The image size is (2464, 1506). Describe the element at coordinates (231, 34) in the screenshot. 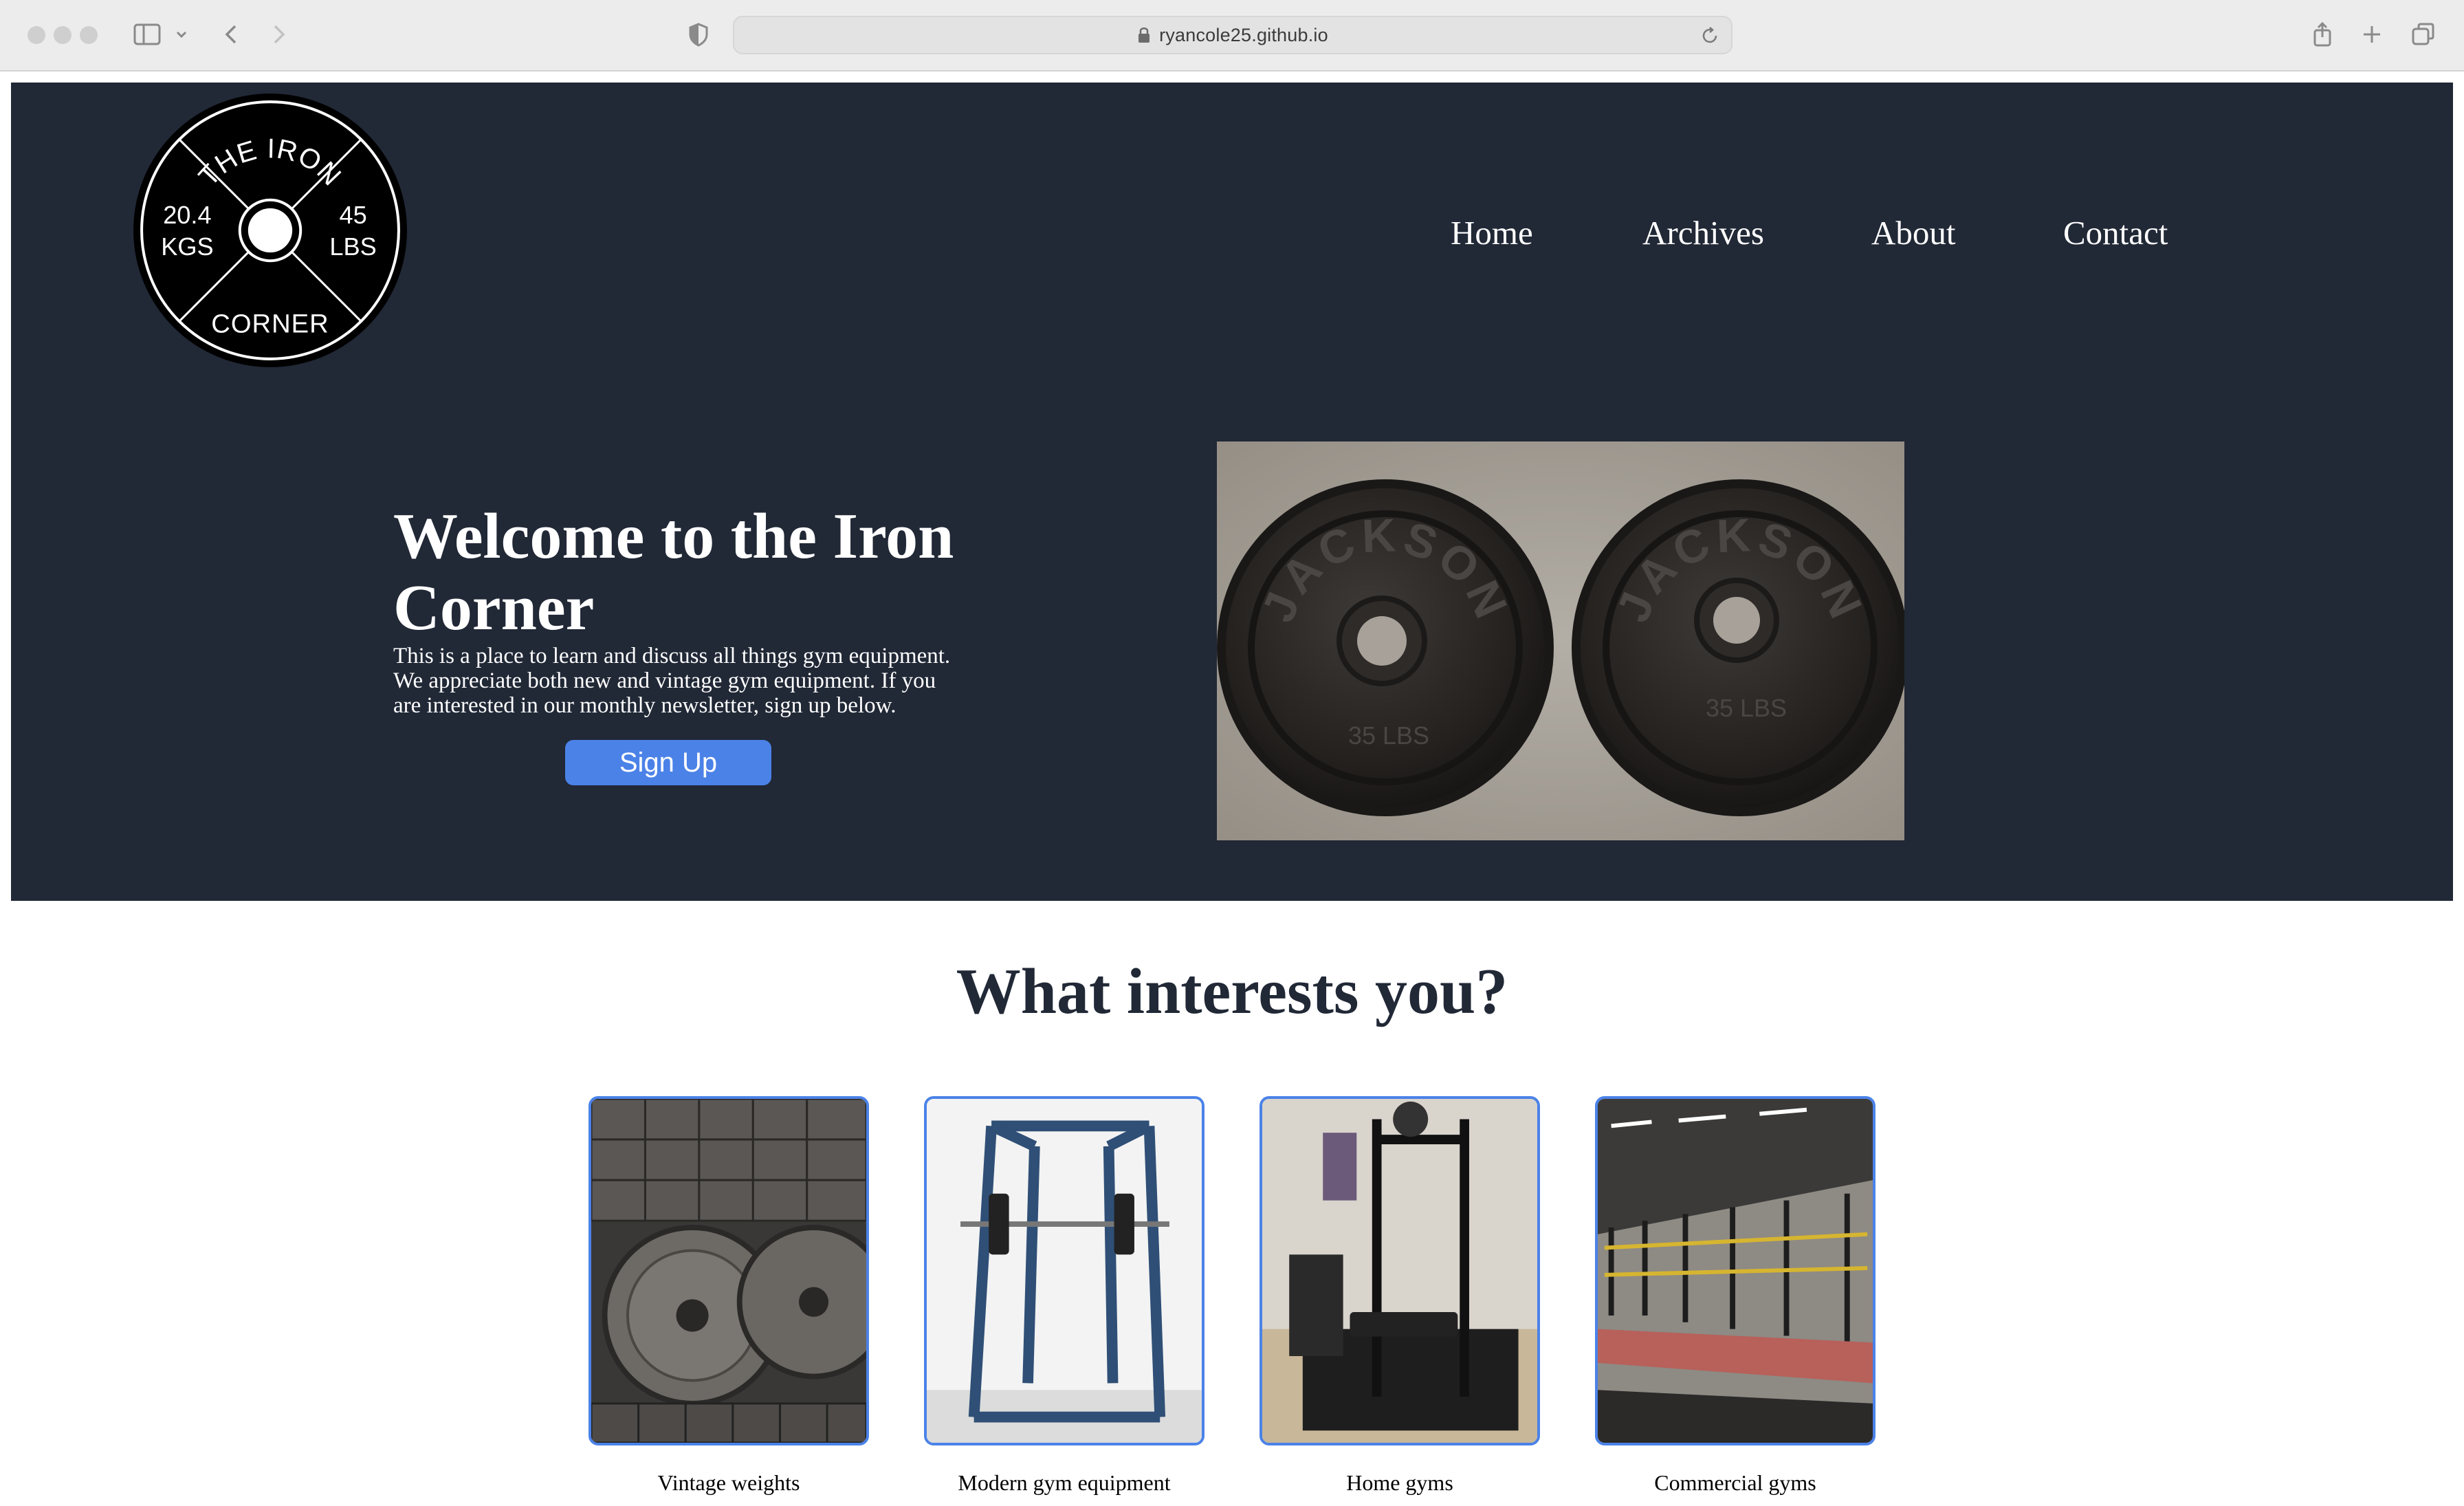

I see `back-arrow-icon` at that location.